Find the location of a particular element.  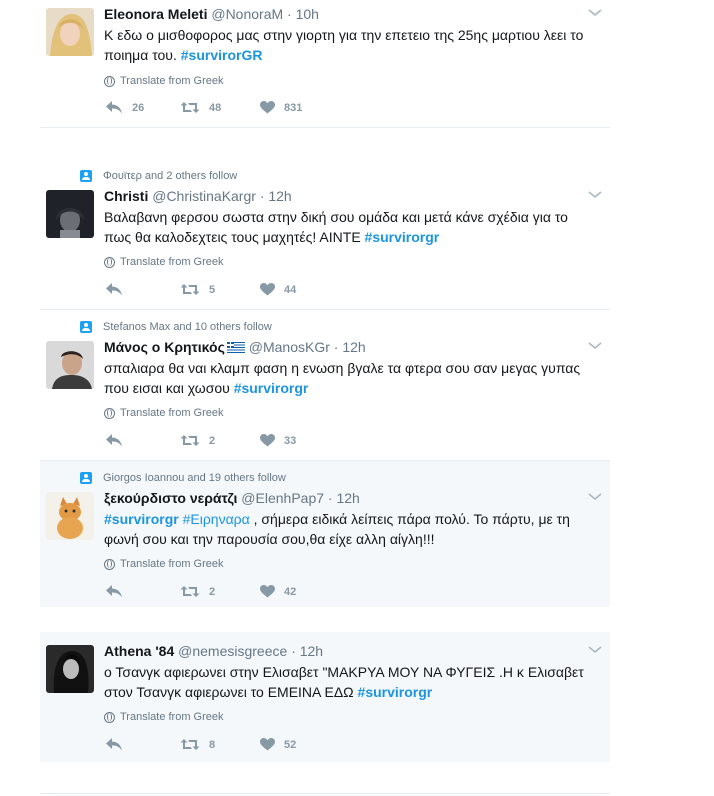

social-context: Φουϊτερ and 2 others follow is located at coordinates (158, 176).